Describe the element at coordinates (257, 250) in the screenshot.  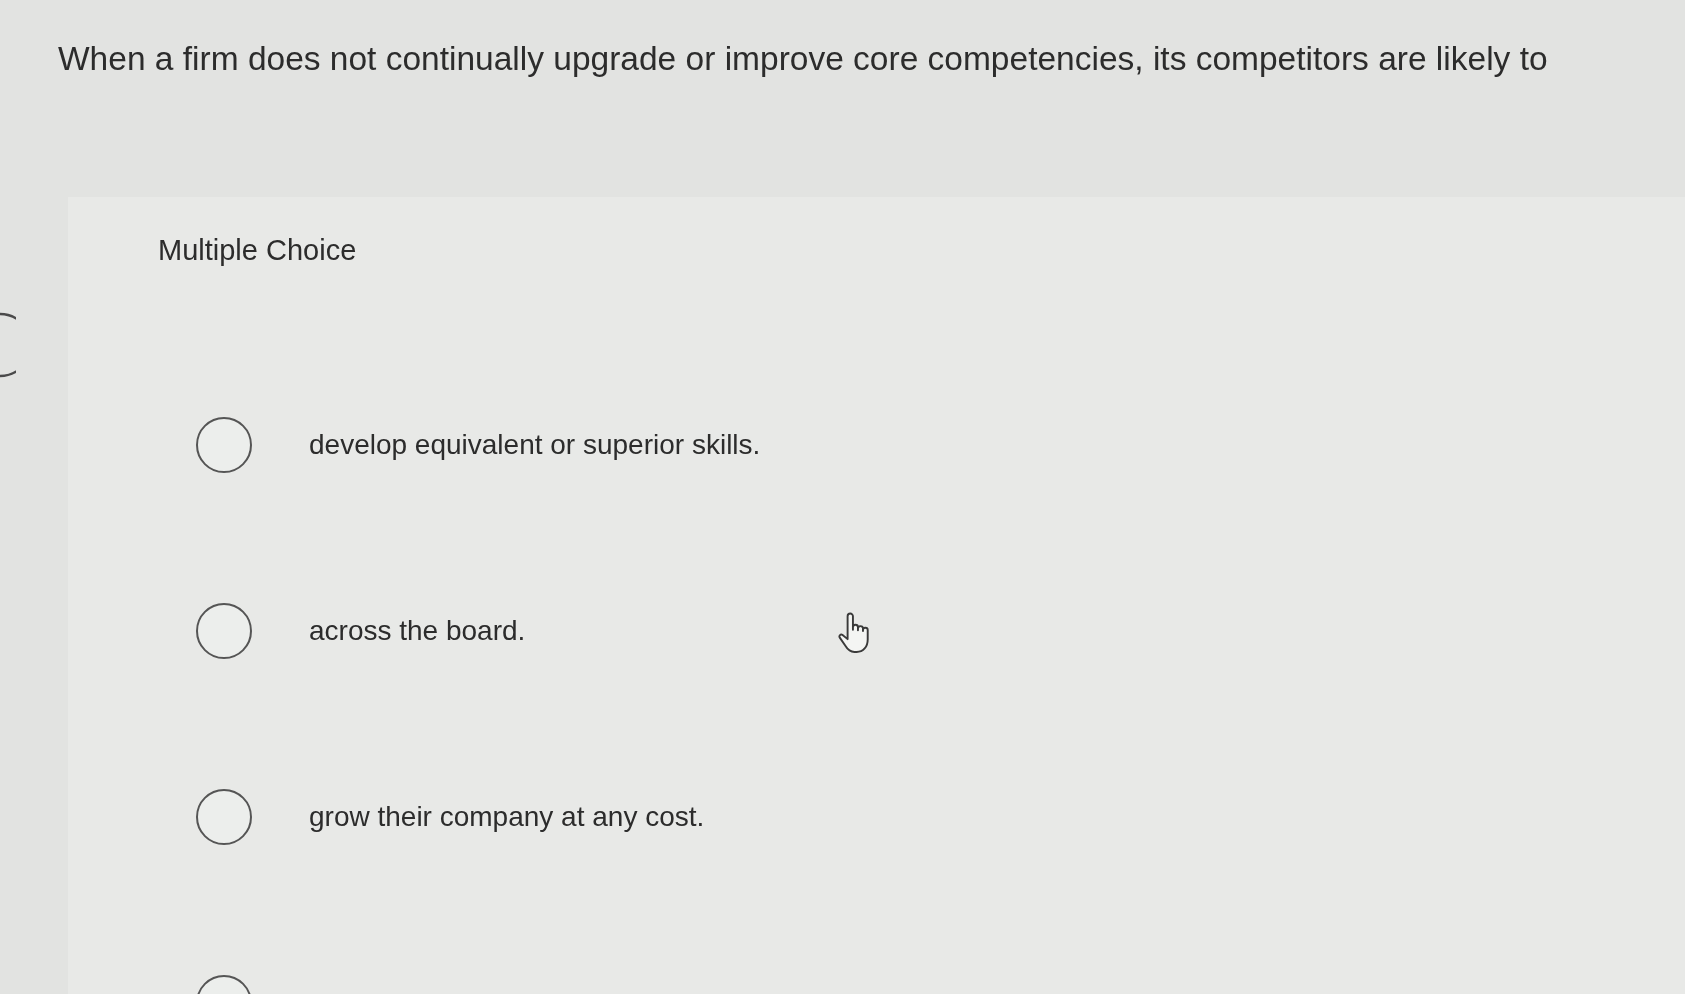
I see `question-type-label: Multiple Choice` at that location.